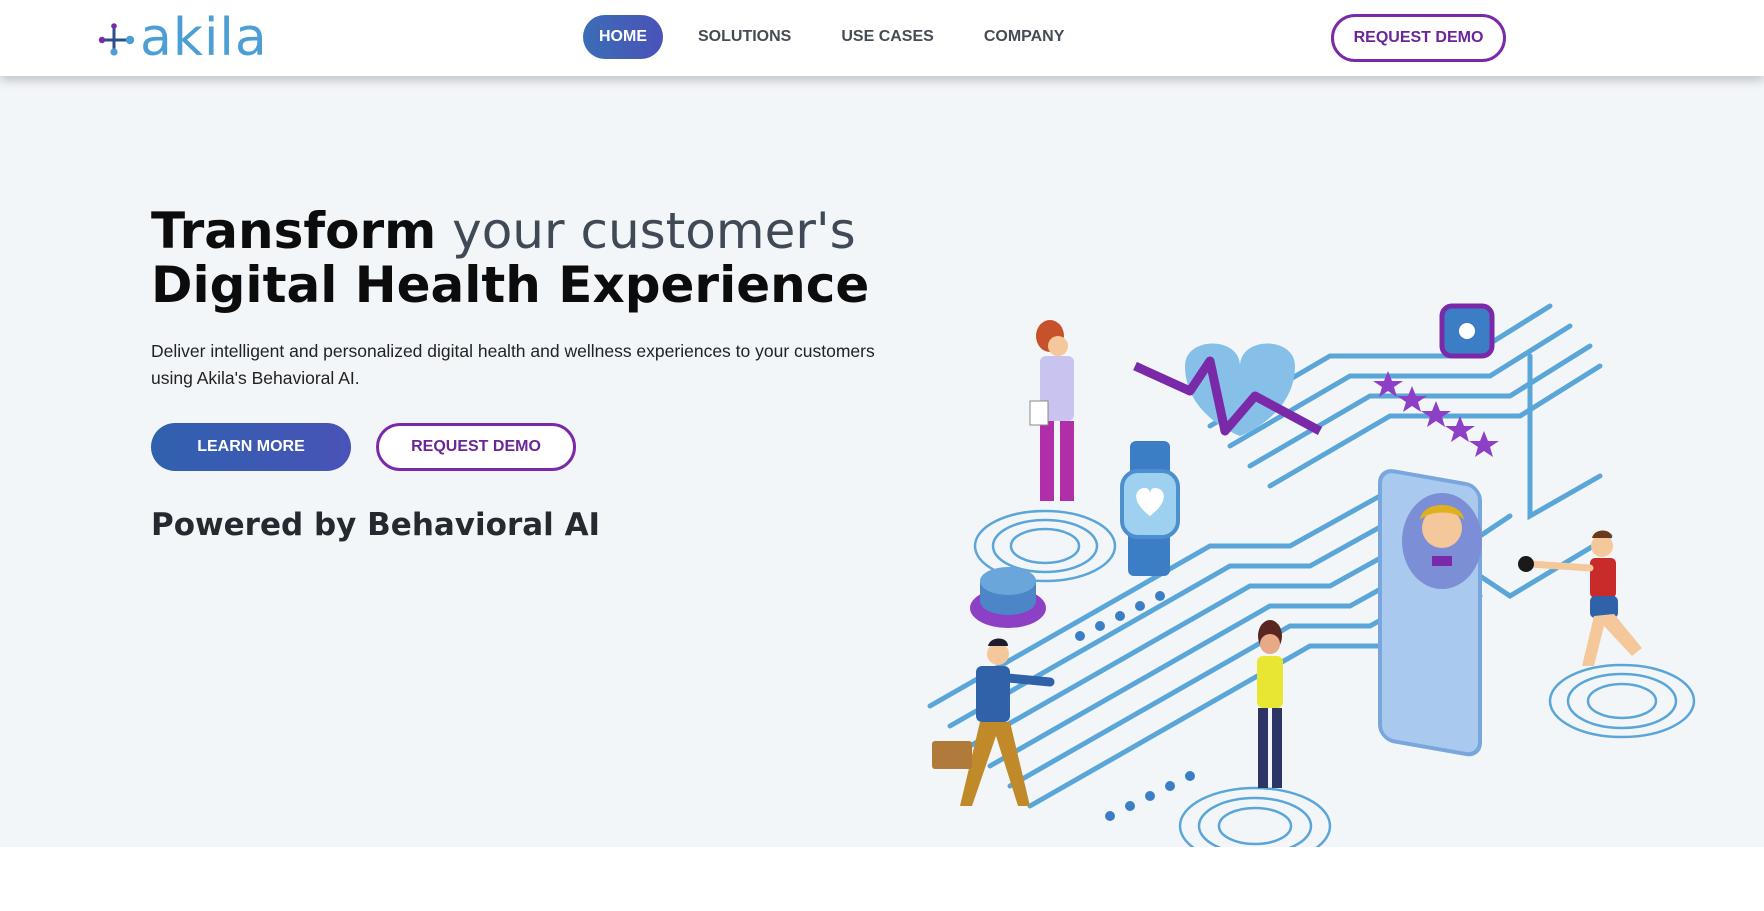 The image size is (1764, 911). I want to click on brand-name: akila, so click(204, 38).